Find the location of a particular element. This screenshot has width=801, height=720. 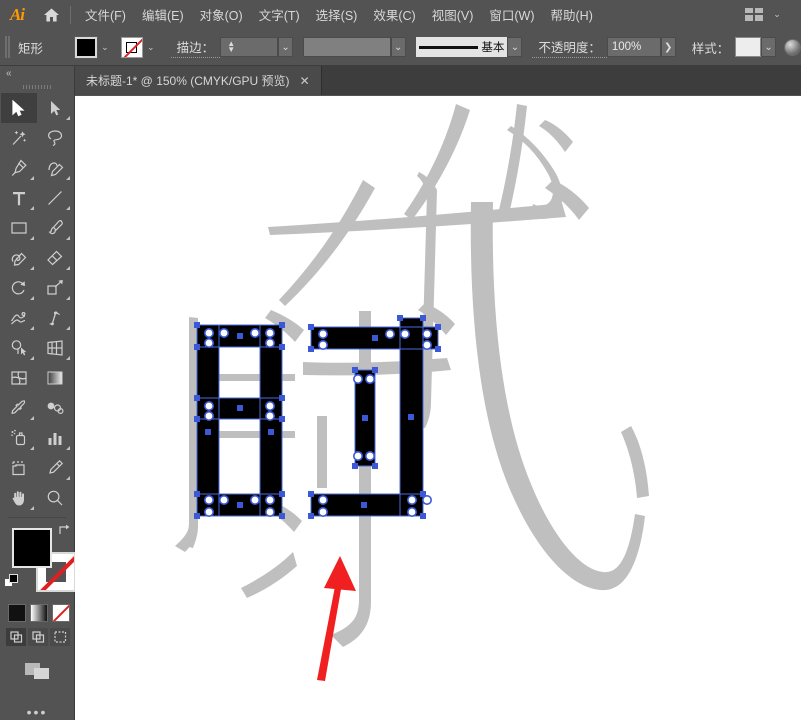

edit-toolbar-button: ••• is located at coordinates (37, 701).